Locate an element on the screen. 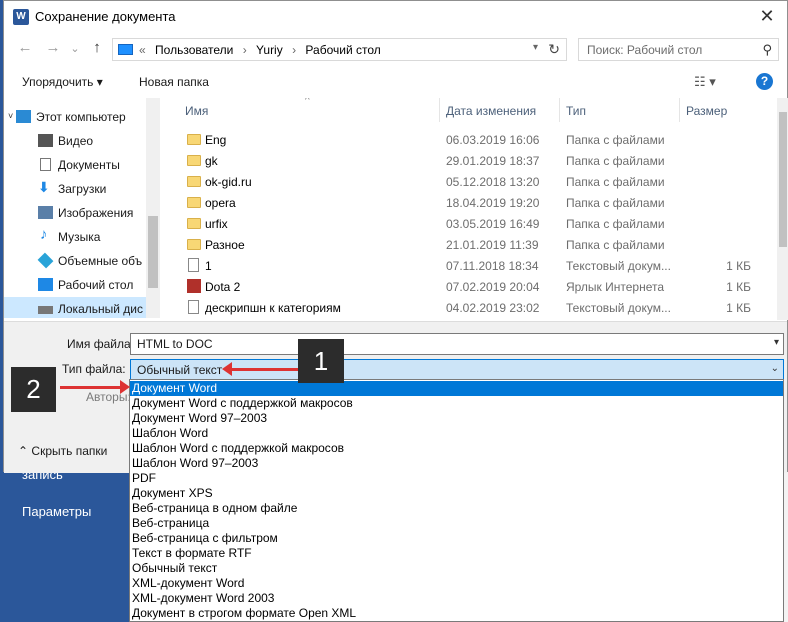 Image resolution: width=788 pixels, height=622 pixels. filetype-option: Документ Word 97–2003 is located at coordinates (456, 418).